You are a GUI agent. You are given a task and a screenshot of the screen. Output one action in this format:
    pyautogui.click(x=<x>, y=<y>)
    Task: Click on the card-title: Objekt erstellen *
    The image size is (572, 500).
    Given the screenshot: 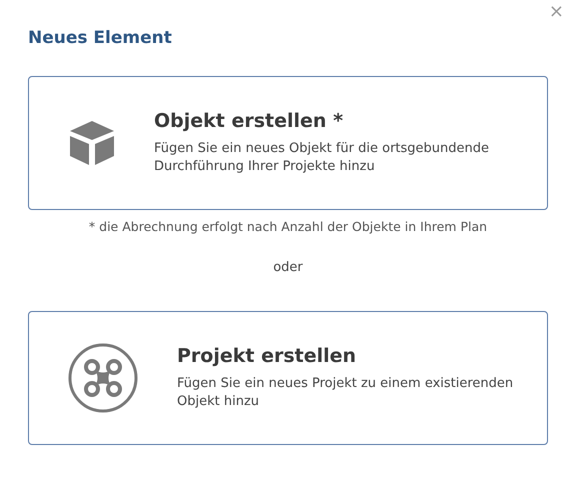 What is the action you would take?
    pyautogui.click(x=249, y=121)
    